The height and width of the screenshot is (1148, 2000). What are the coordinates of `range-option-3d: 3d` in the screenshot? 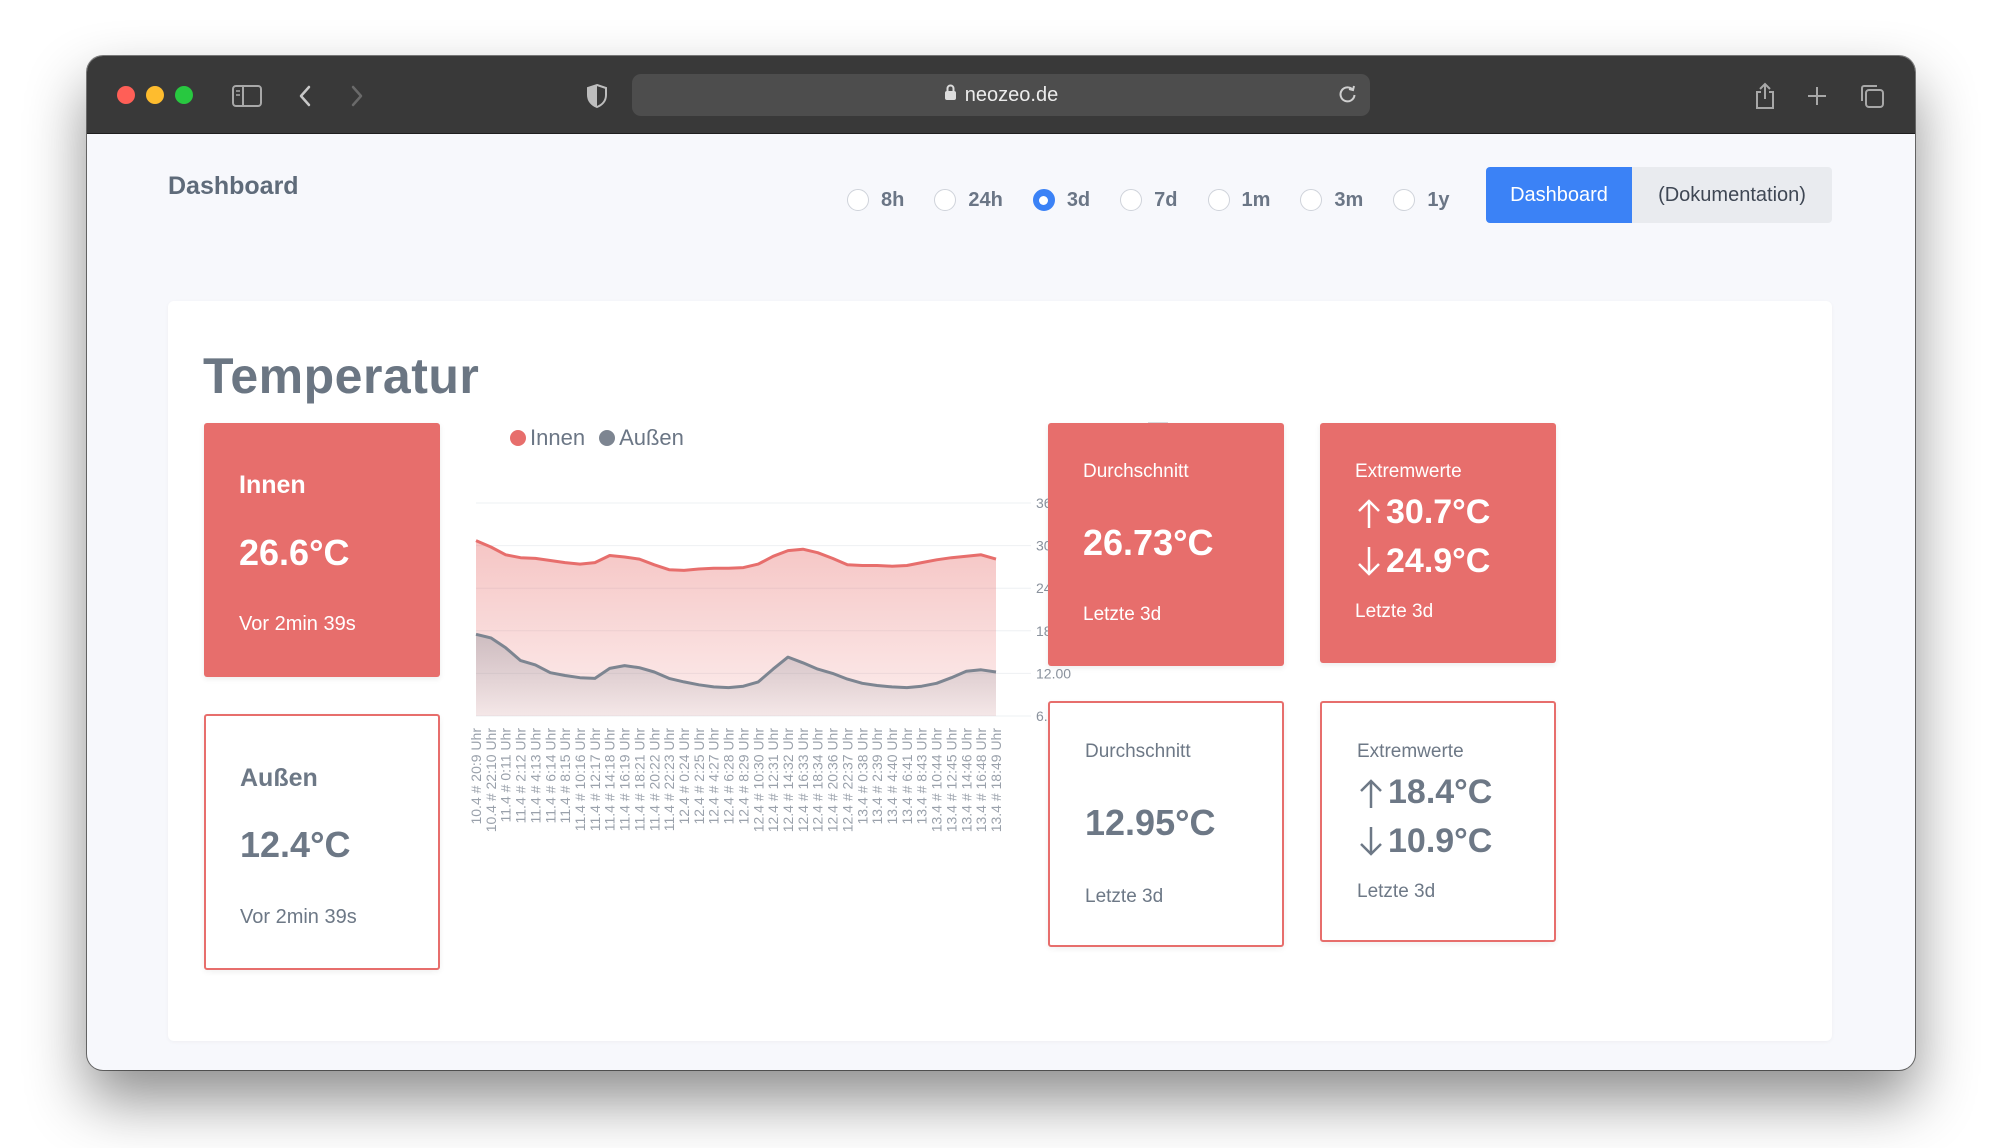 It's located at (1061, 200).